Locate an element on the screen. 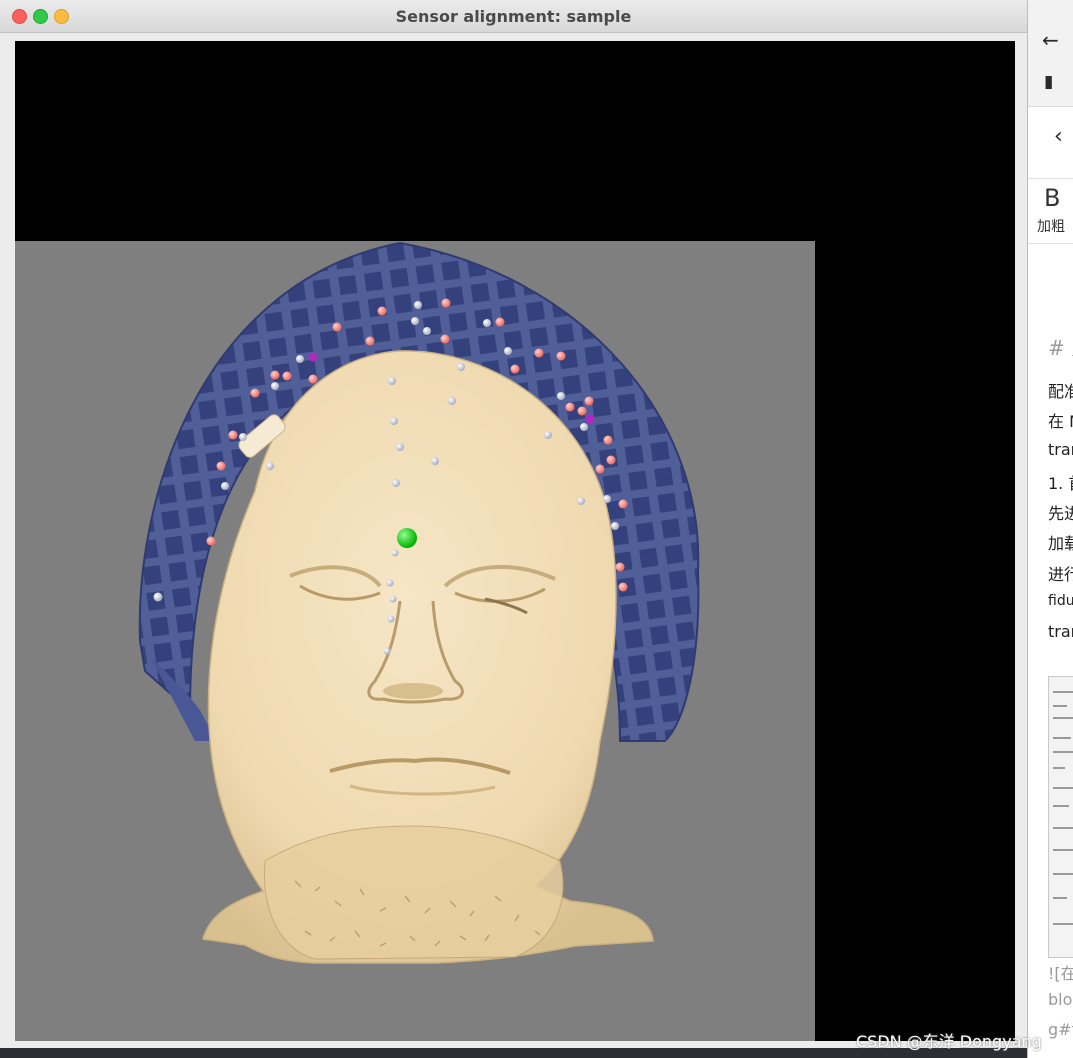  folder-icon: ▮ is located at coordinates (1048, 82).